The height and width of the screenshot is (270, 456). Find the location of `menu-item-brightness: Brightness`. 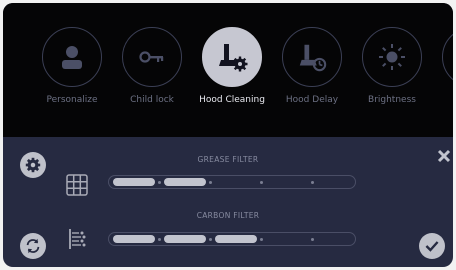

menu-item-brightness: Brightness is located at coordinates (392, 66).